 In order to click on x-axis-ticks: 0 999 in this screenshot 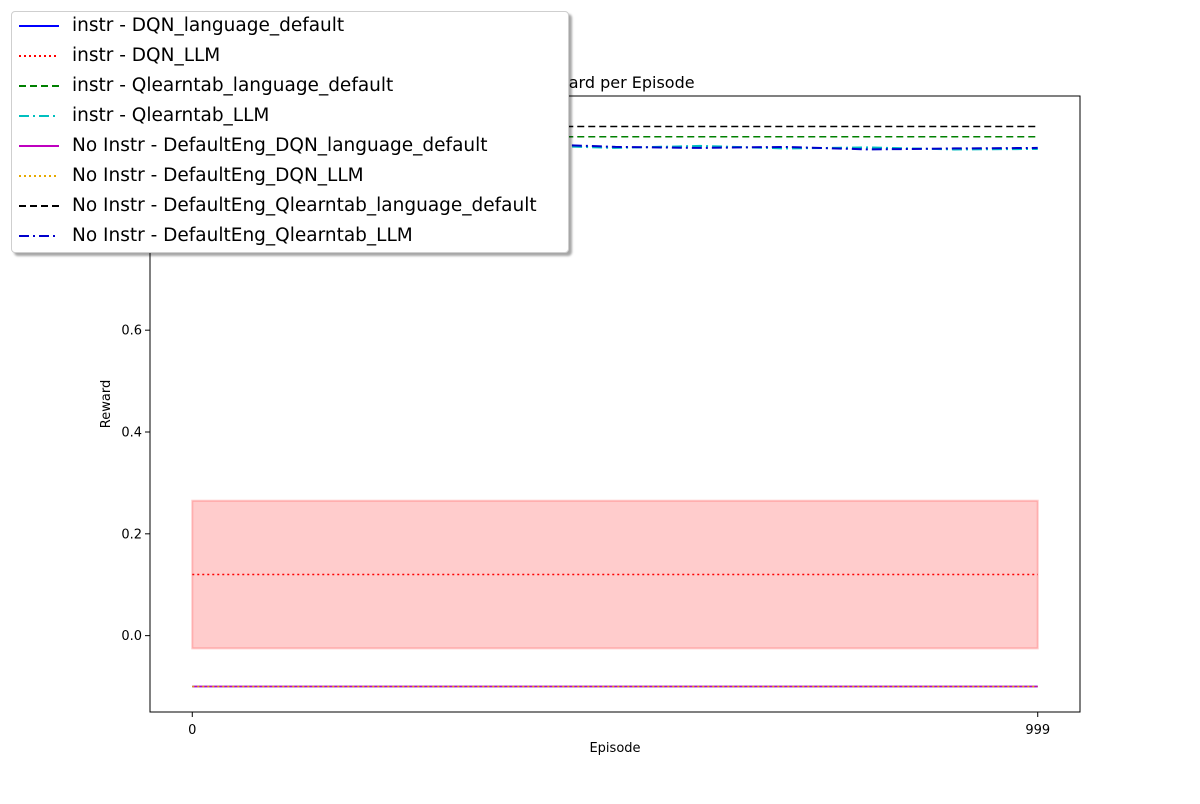, I will do `click(619, 725)`.